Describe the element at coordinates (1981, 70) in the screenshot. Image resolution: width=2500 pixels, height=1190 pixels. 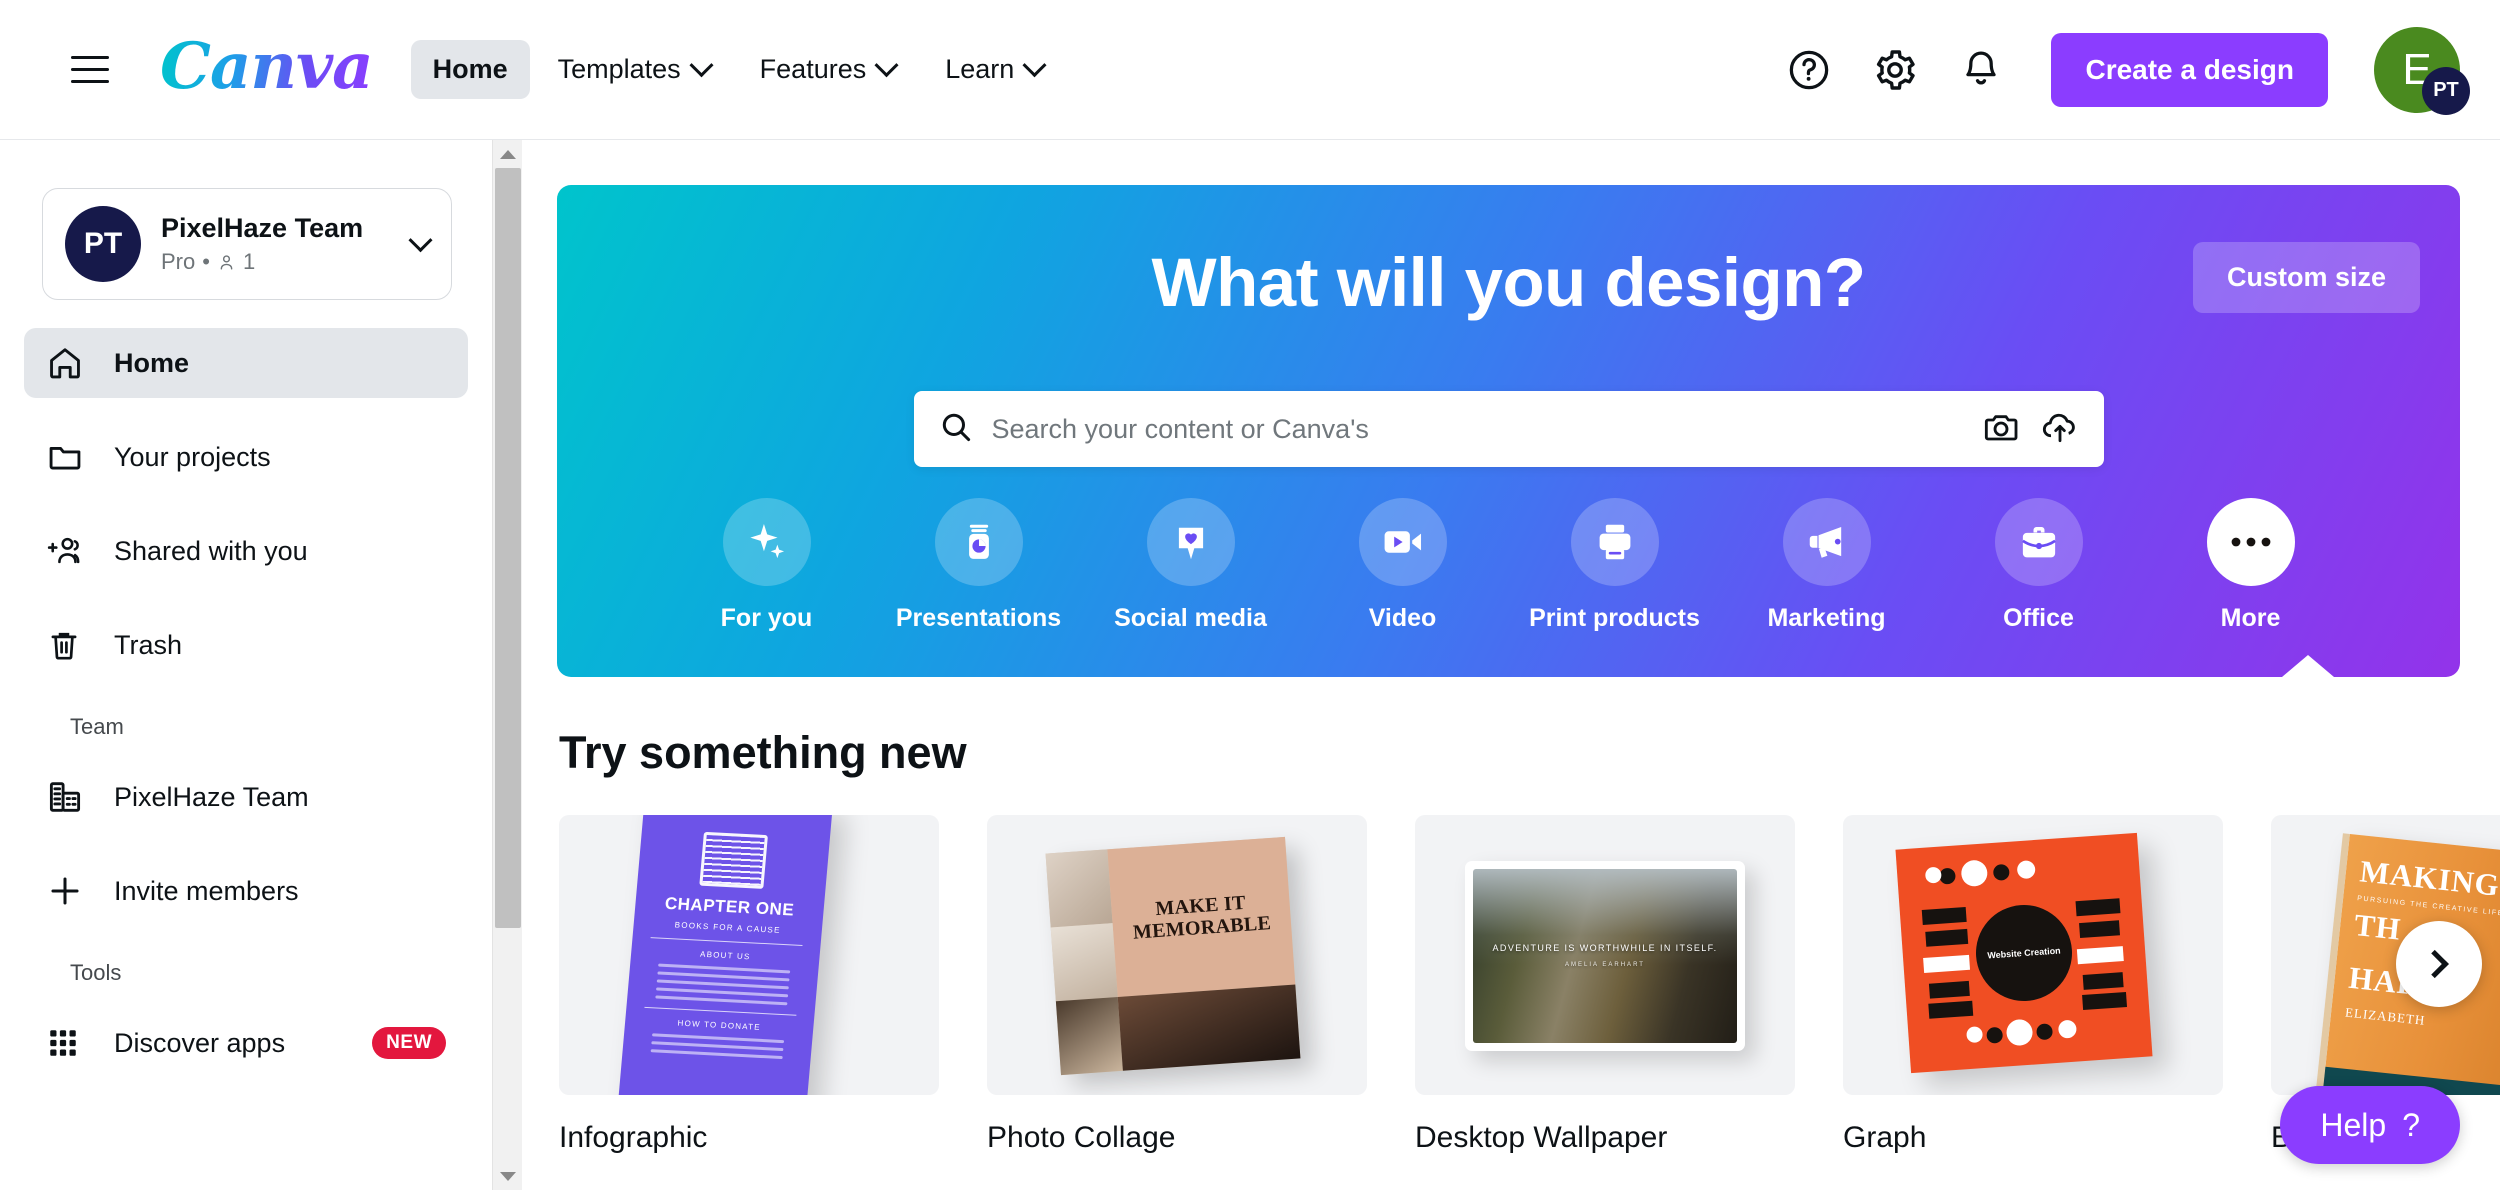
I see `bell-icon` at that location.